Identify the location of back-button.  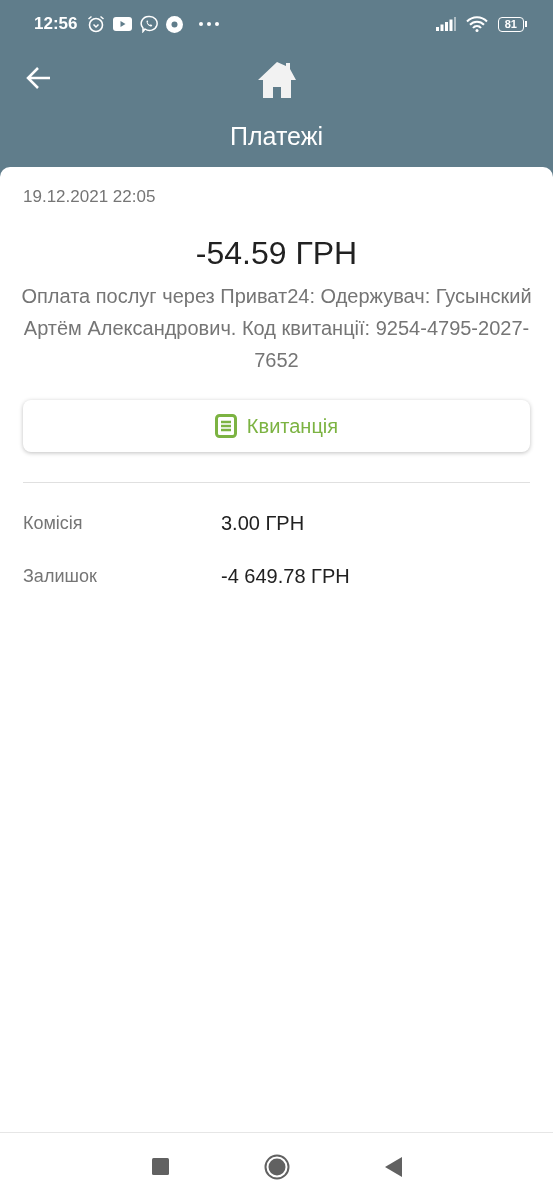
(39, 78).